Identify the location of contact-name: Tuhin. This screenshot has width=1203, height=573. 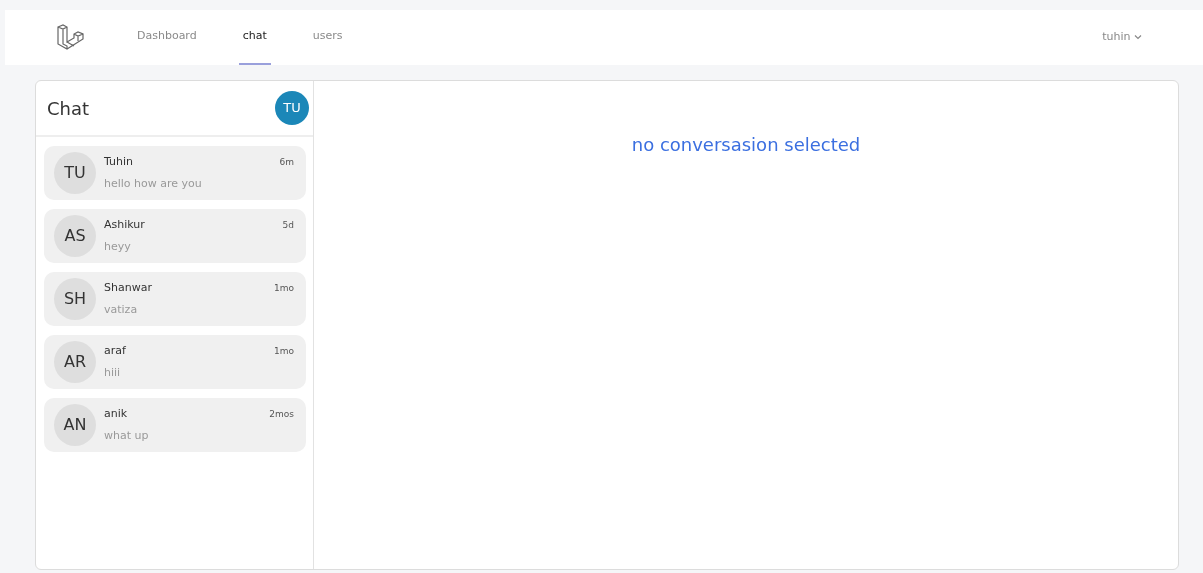
(119, 161).